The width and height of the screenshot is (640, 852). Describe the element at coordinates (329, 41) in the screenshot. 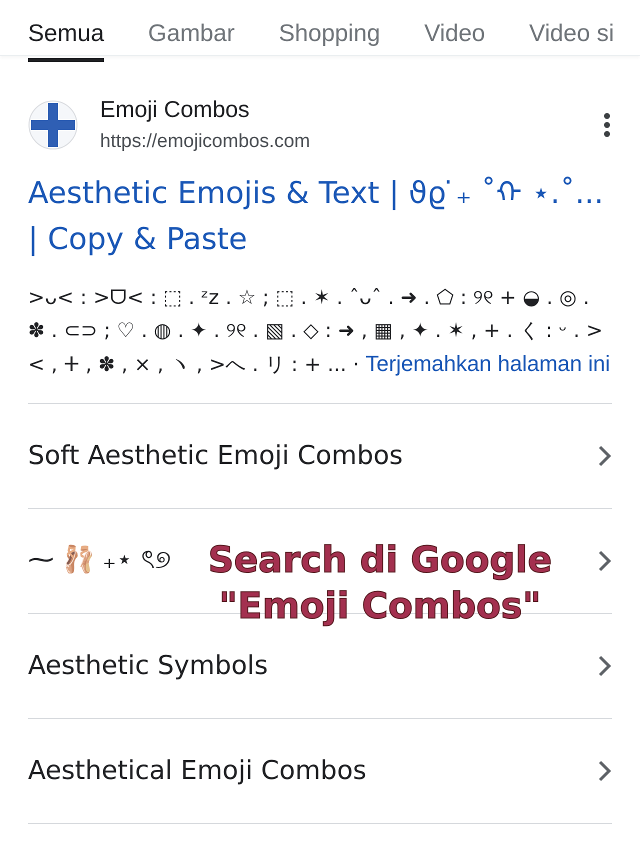

I see `search-tab: Shopping` at that location.